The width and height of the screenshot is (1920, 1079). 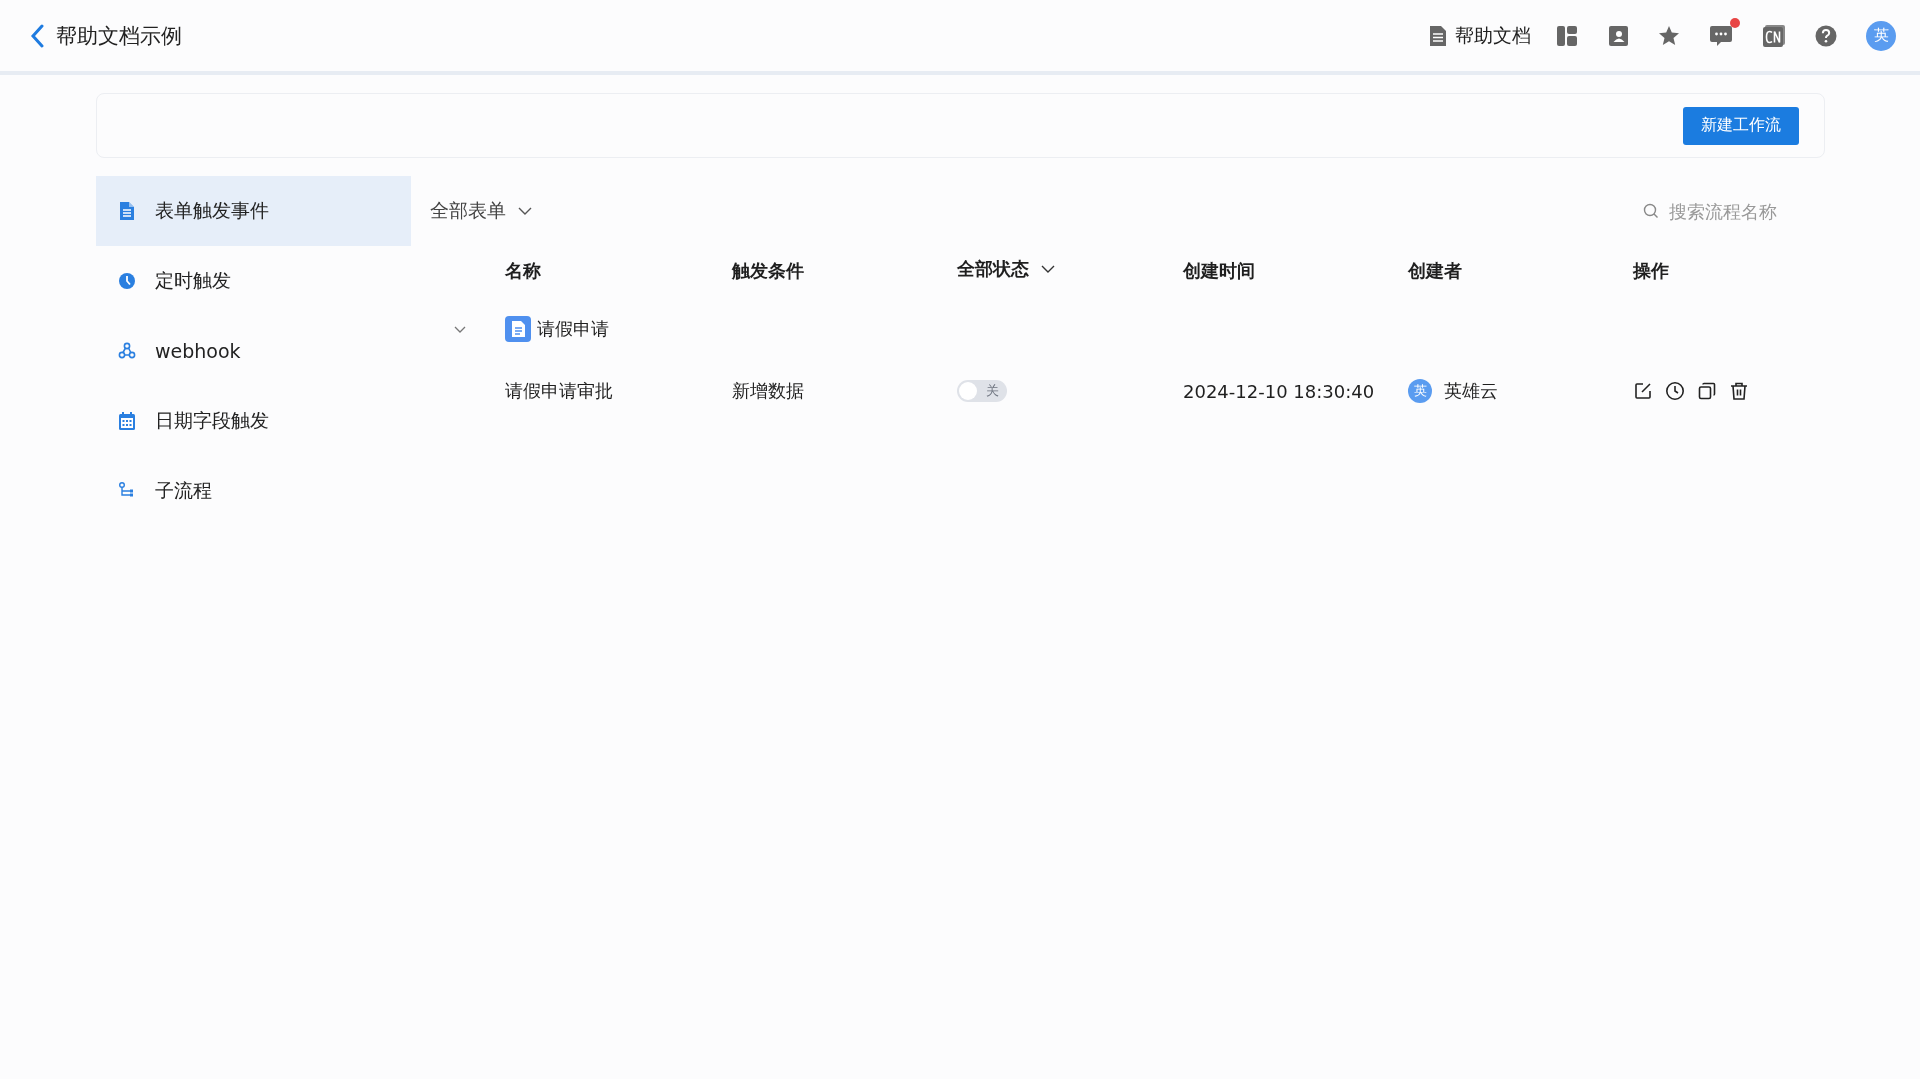 What do you see at coordinates (559, 391) in the screenshot?
I see `table-cell-text: 请假申请审批` at bounding box center [559, 391].